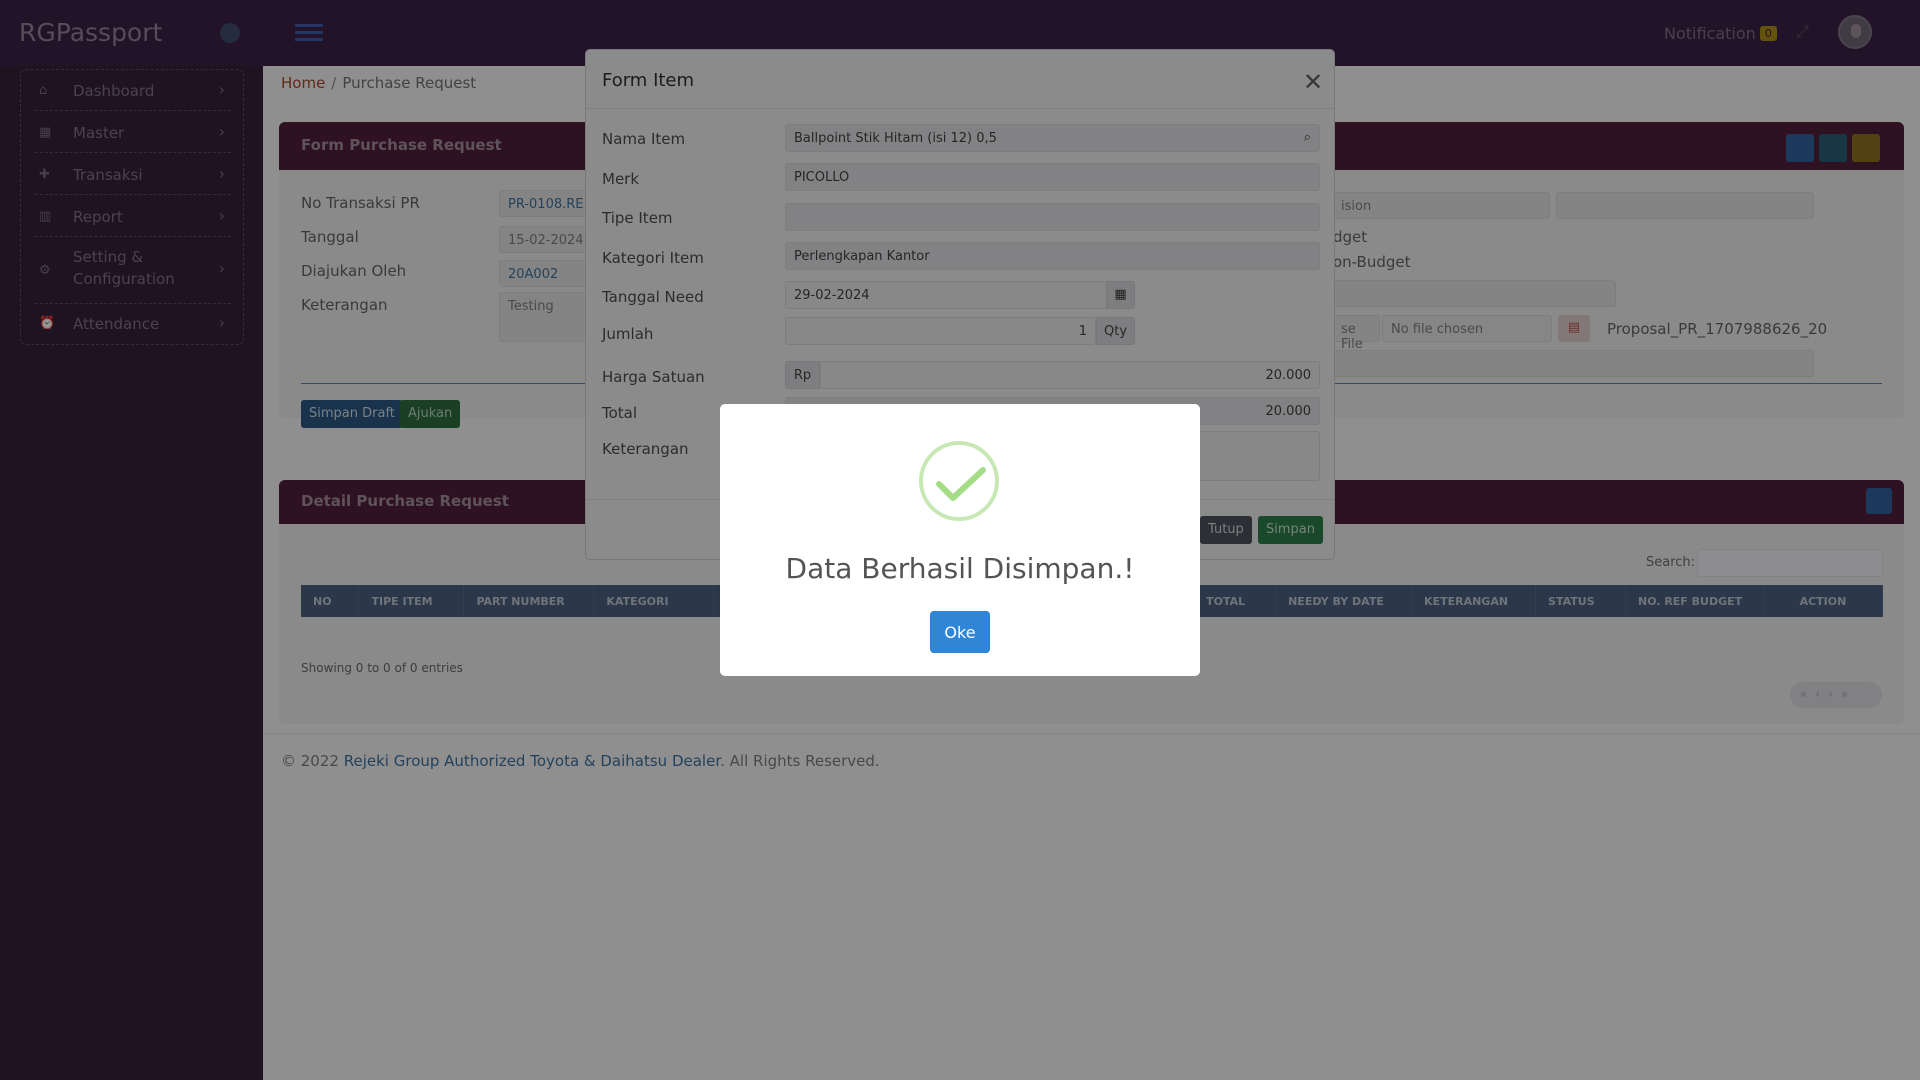 This screenshot has height=1080, width=1920. What do you see at coordinates (960, 568) in the screenshot?
I see `alert-title: Data Berhasil Disimpan.!` at bounding box center [960, 568].